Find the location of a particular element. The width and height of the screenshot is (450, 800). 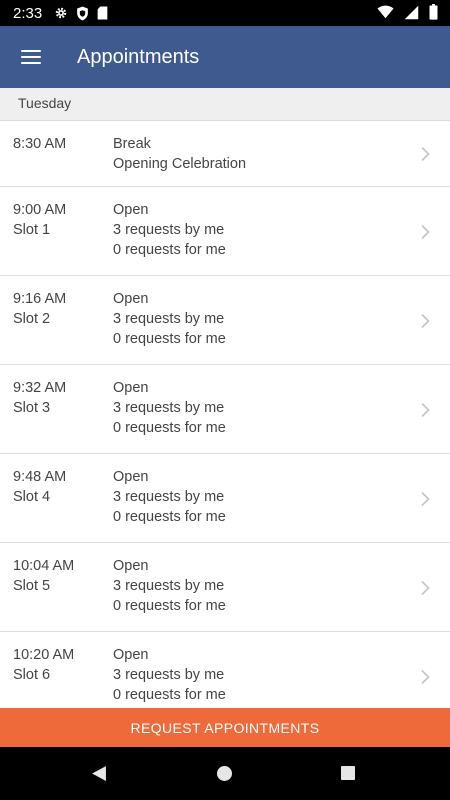

appointment-time: 9:00 AM is located at coordinates (40, 210).